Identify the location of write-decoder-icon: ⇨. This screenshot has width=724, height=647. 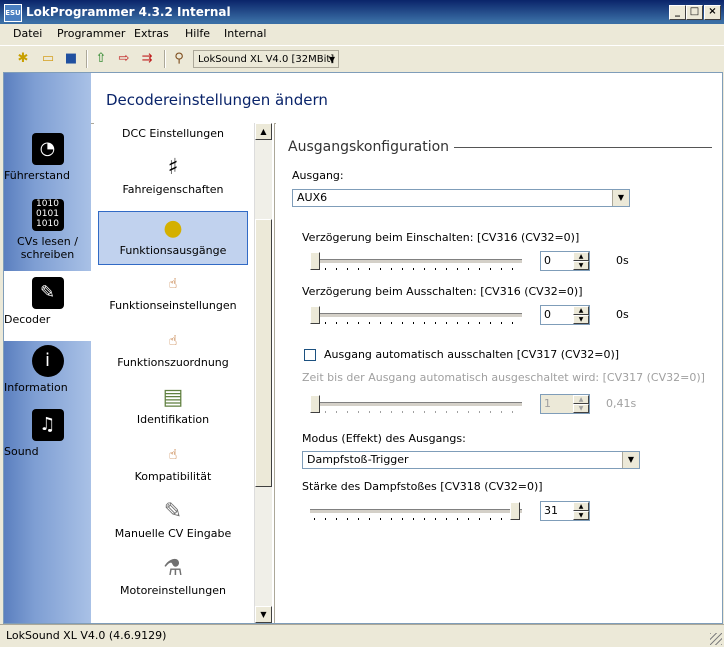
(124, 59).